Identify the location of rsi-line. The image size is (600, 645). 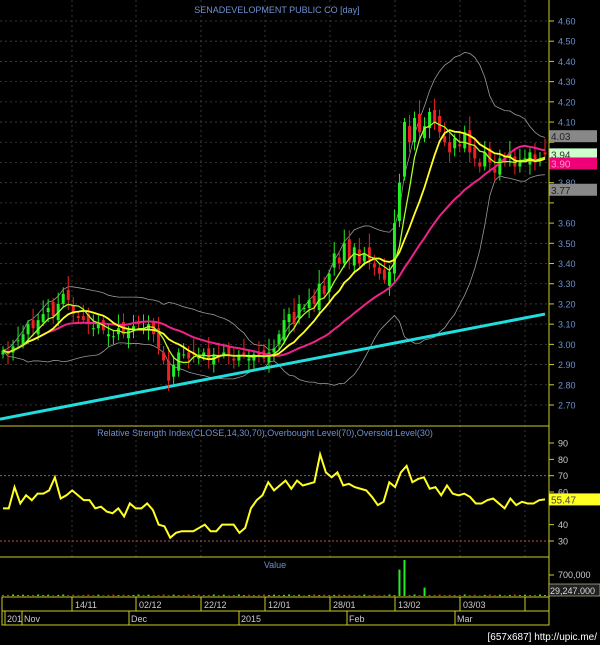
(274, 495).